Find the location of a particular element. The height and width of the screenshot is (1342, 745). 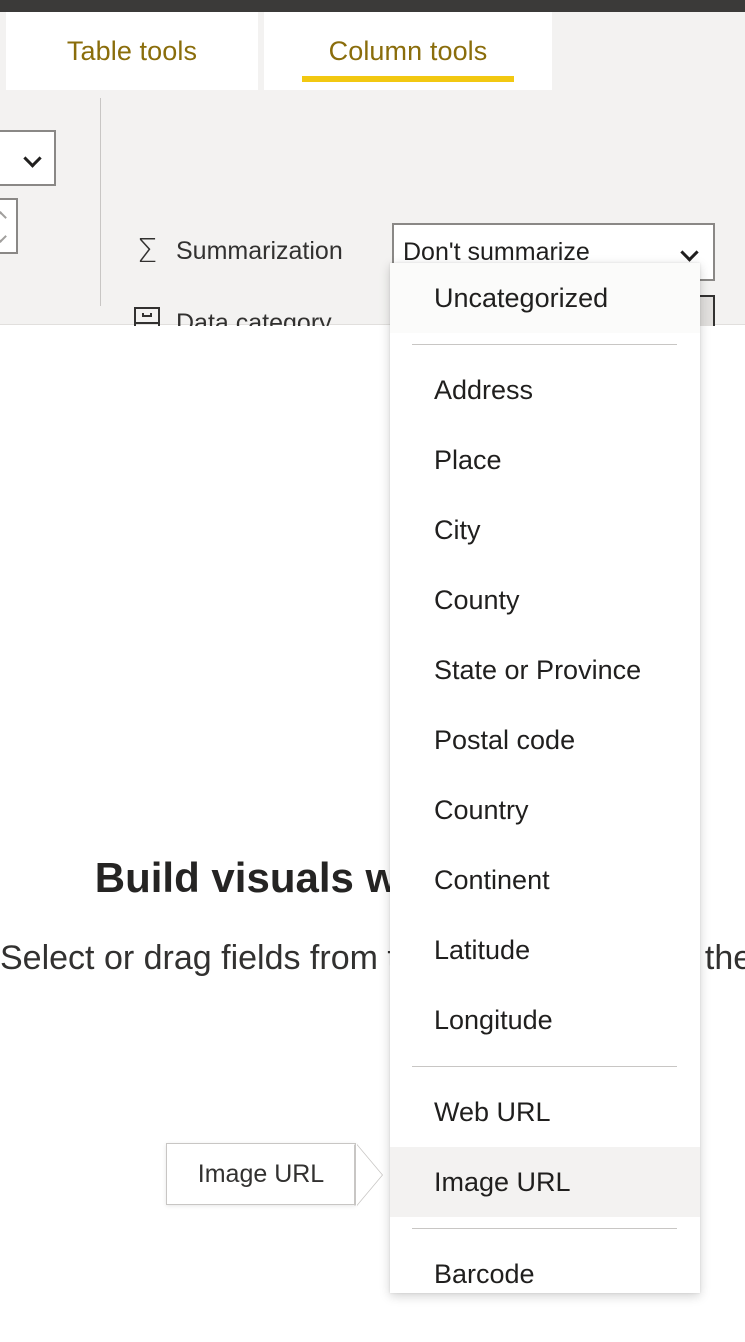

tab-table-tools-label: Table tools is located at coordinates (132, 50).